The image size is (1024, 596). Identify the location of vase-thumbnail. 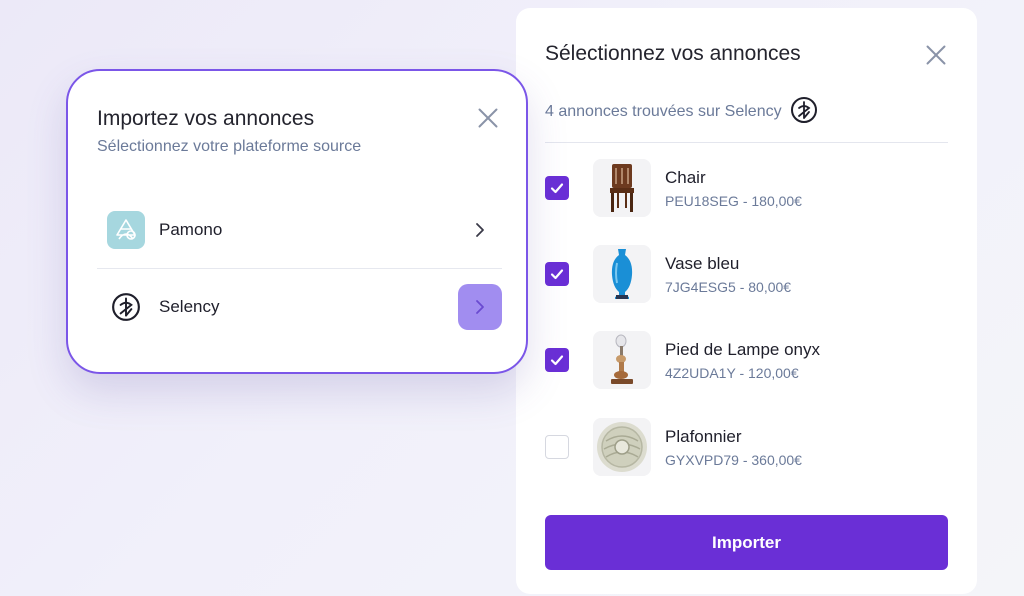
(622, 274).